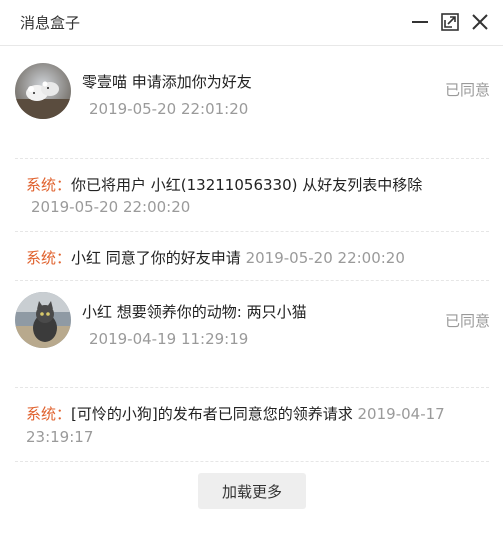 This screenshot has width=503, height=555. Describe the element at coordinates (480, 22) in the screenshot. I see `close-icon` at that location.